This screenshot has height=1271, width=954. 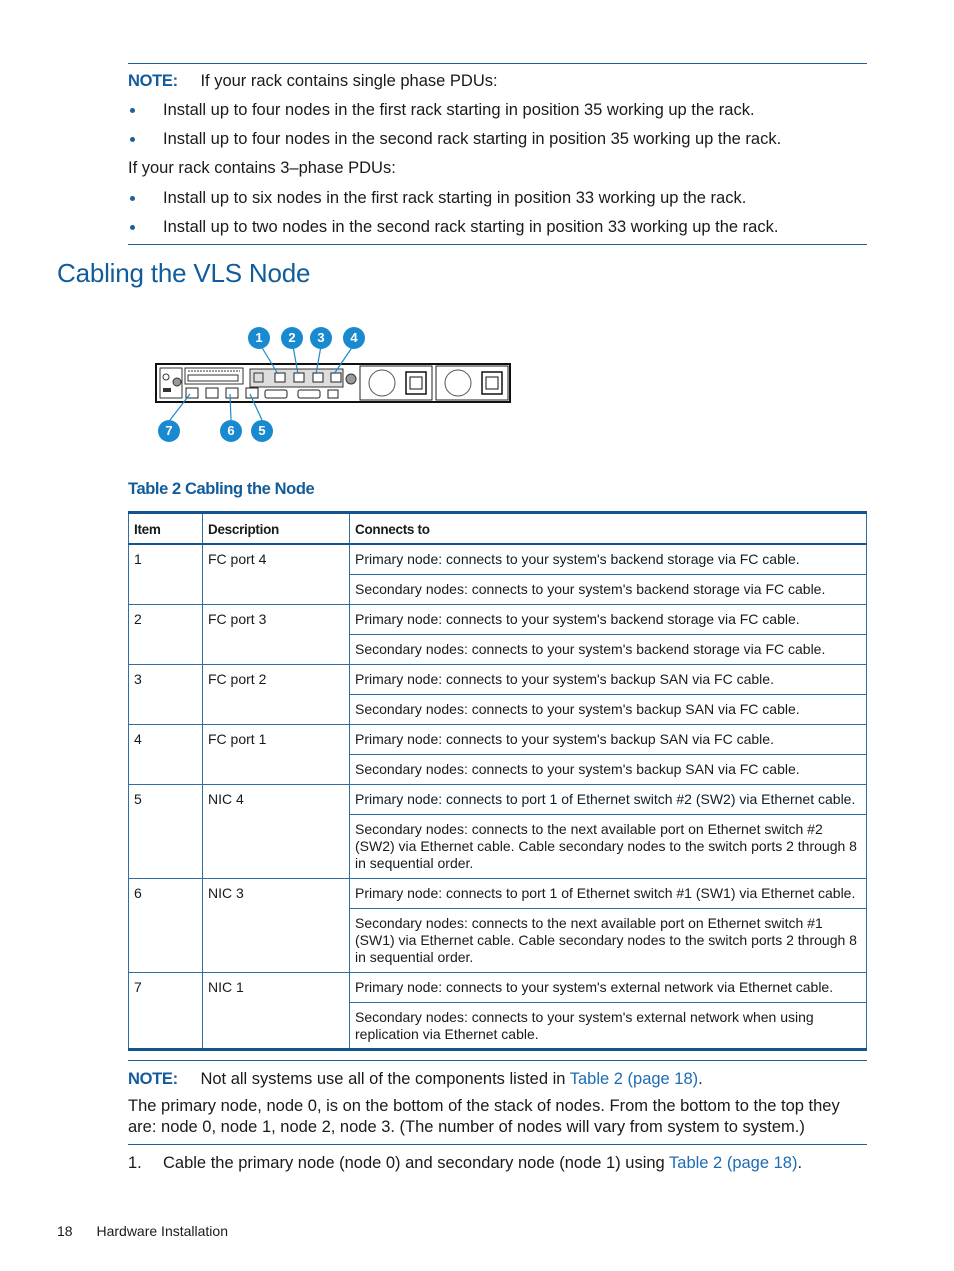 I want to click on server-rear-figure: 1 2 3 4 7 6 5, so click(x=335, y=384).